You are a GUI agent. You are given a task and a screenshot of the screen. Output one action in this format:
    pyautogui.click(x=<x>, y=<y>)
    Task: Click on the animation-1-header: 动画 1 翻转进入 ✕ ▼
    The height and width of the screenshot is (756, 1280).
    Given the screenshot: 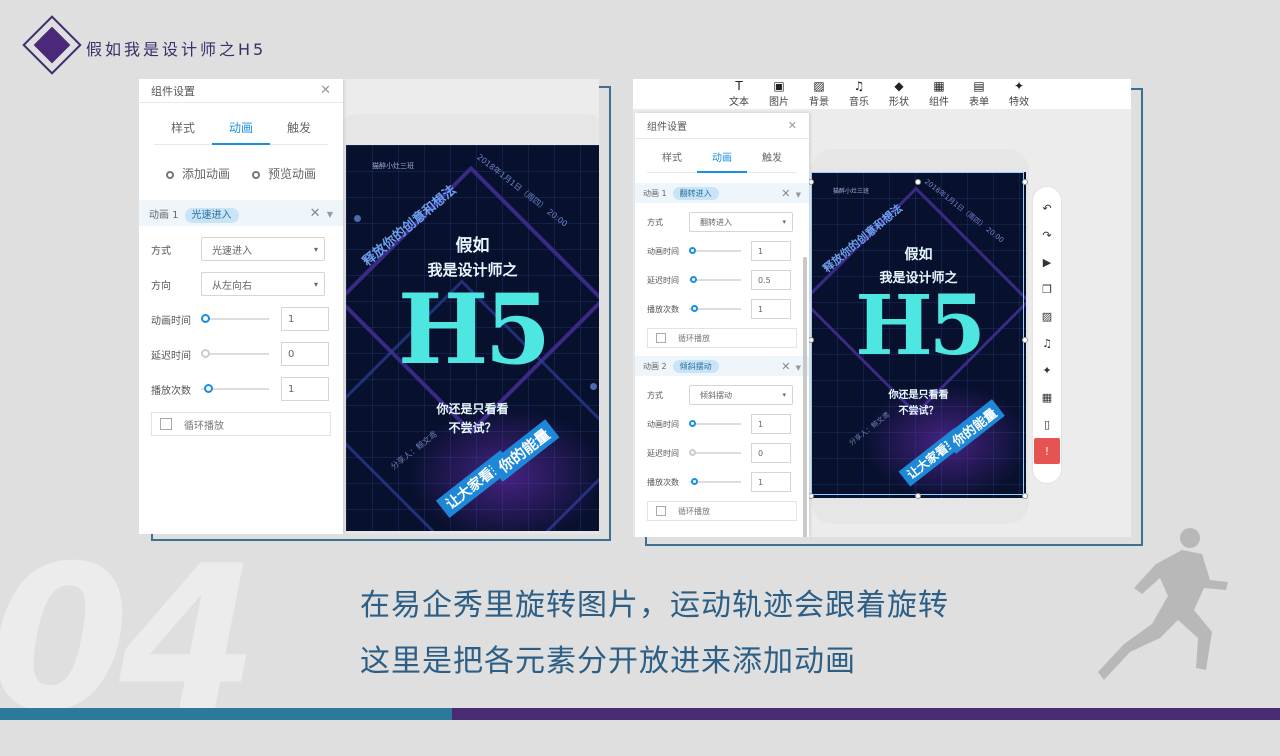 What is the action you would take?
    pyautogui.click(x=722, y=193)
    